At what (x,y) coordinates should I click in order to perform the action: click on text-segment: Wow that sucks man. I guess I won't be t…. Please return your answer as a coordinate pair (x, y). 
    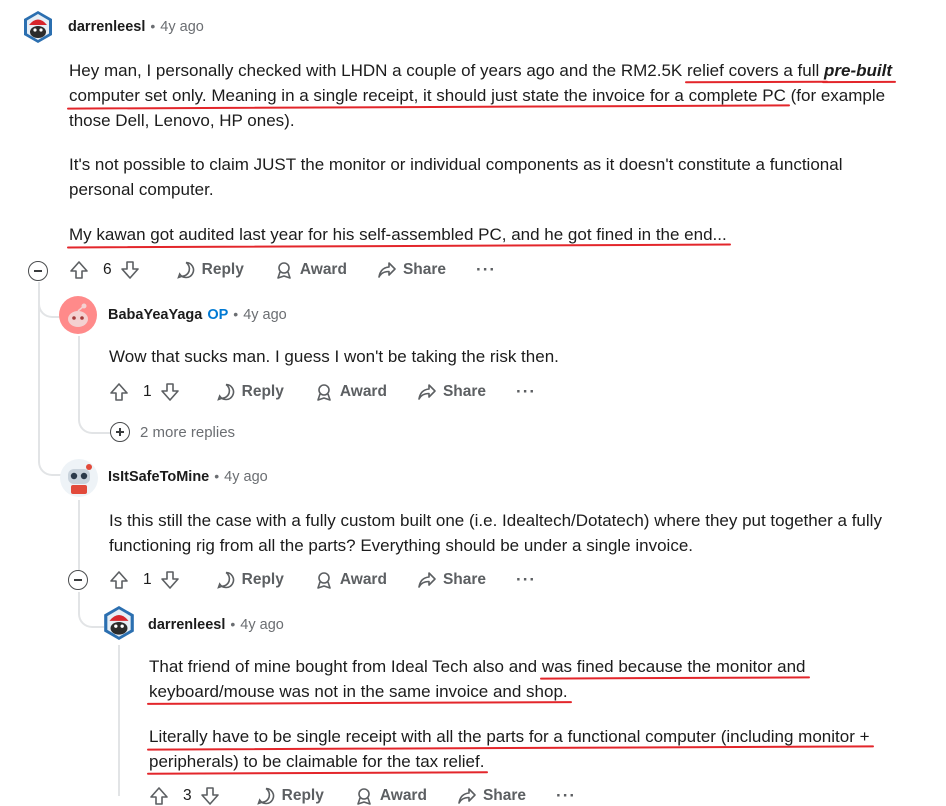
    Looking at the image, I should click on (334, 356).